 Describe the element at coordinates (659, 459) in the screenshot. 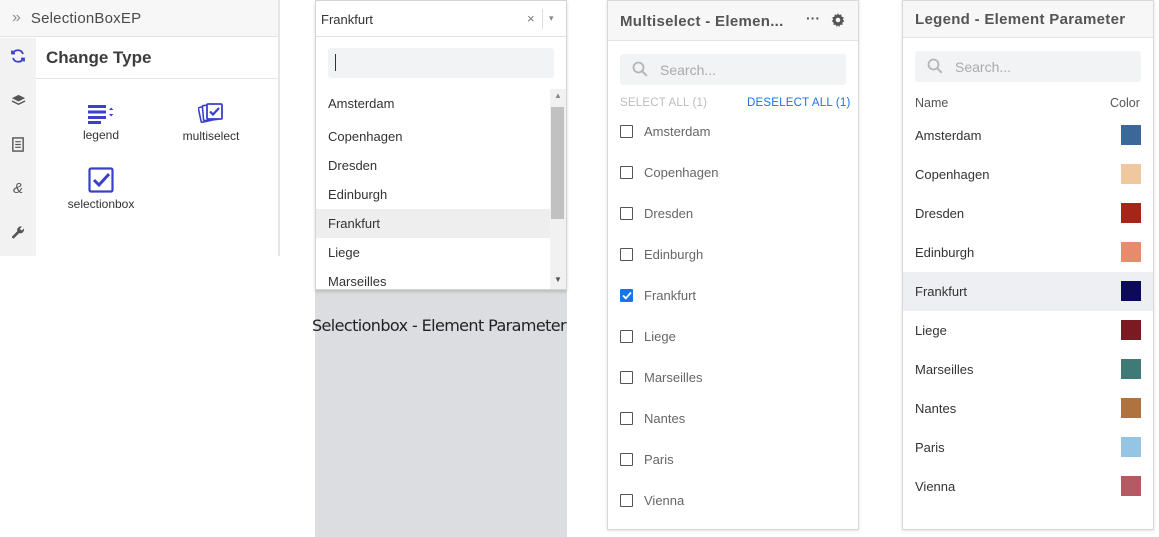

I see `option-label: Paris` at that location.